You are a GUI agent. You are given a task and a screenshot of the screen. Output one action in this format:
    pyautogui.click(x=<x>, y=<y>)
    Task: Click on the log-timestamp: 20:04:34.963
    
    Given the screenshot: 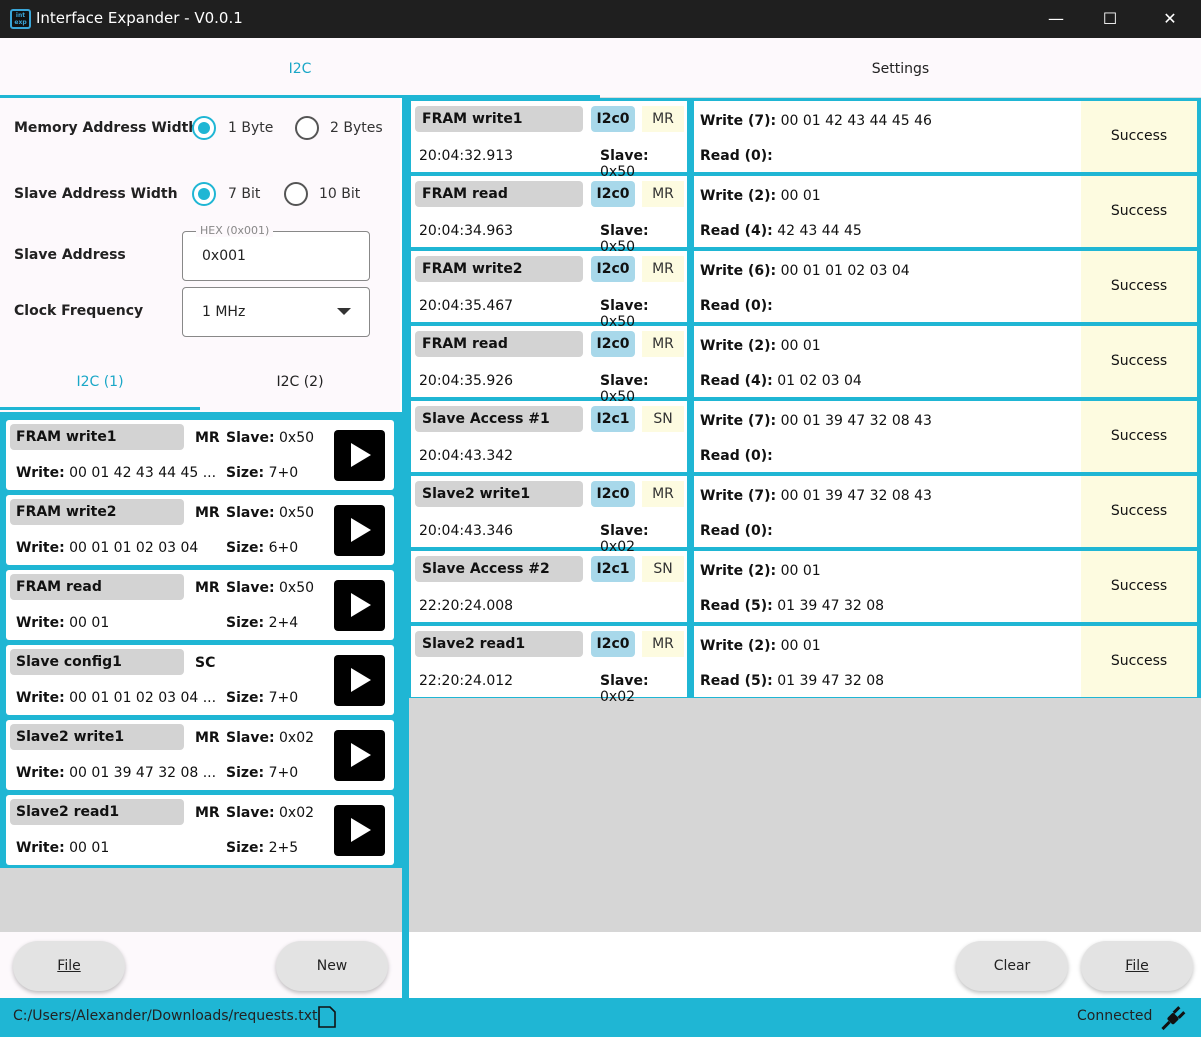 What is the action you would take?
    pyautogui.click(x=466, y=231)
    